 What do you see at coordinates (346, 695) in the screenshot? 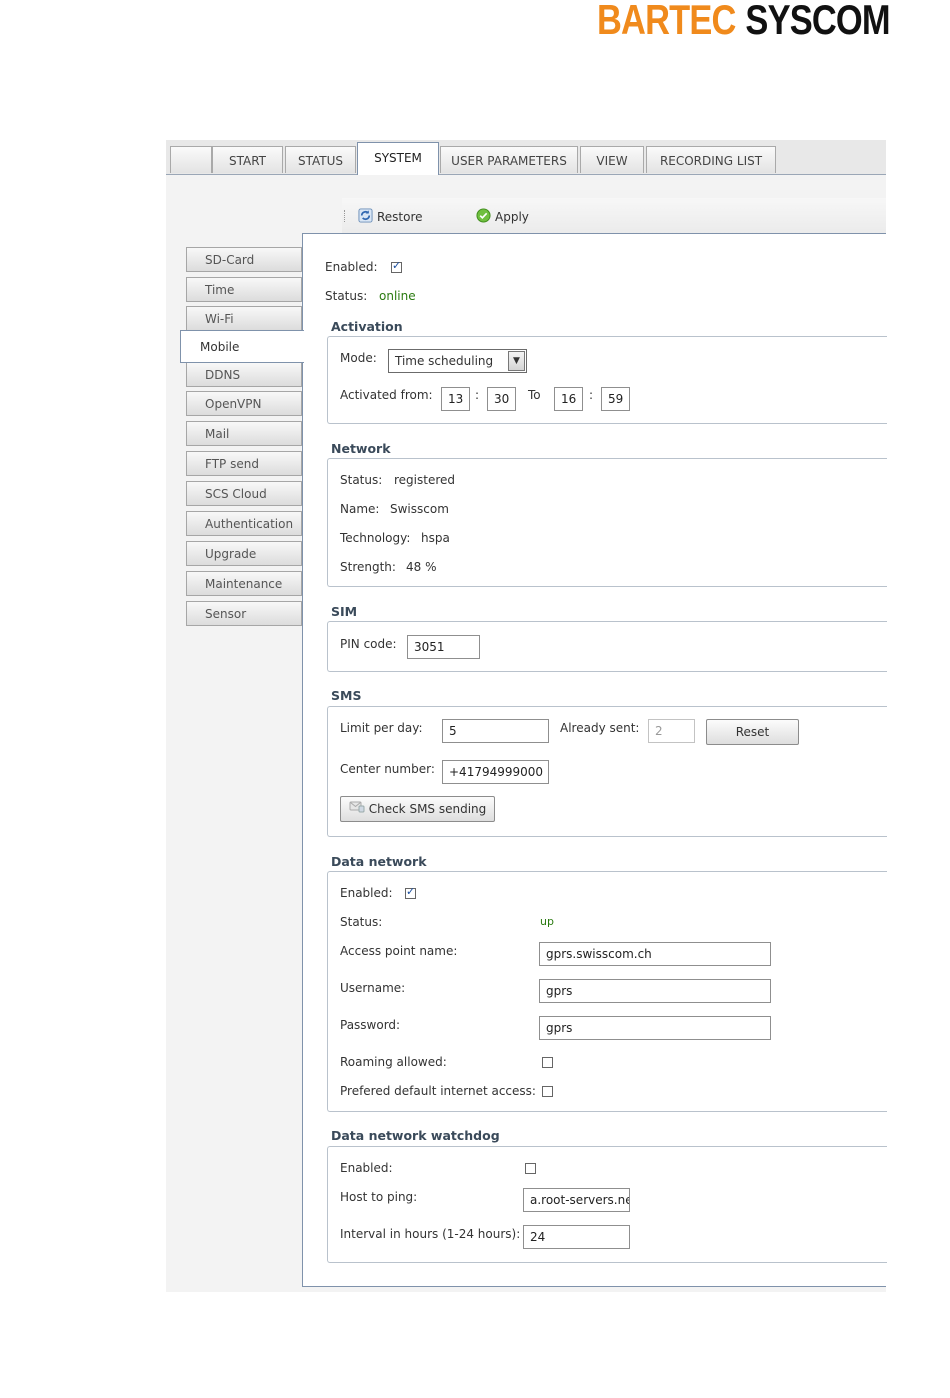
I see `sms-title: SMS` at bounding box center [346, 695].